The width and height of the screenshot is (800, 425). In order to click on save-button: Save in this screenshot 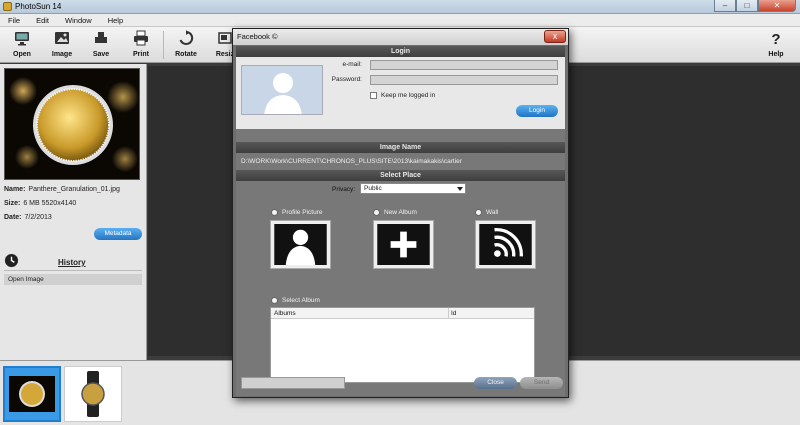, I will do `click(101, 44)`.